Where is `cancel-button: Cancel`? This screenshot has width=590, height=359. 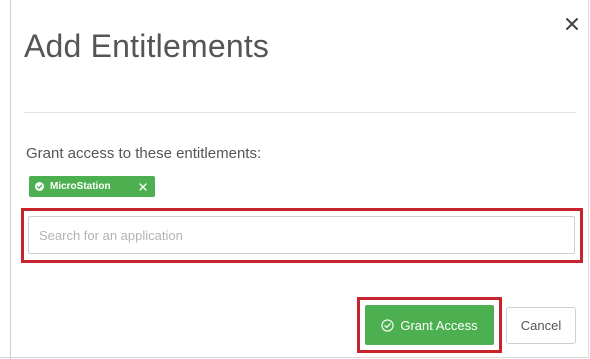 cancel-button: Cancel is located at coordinates (541, 325).